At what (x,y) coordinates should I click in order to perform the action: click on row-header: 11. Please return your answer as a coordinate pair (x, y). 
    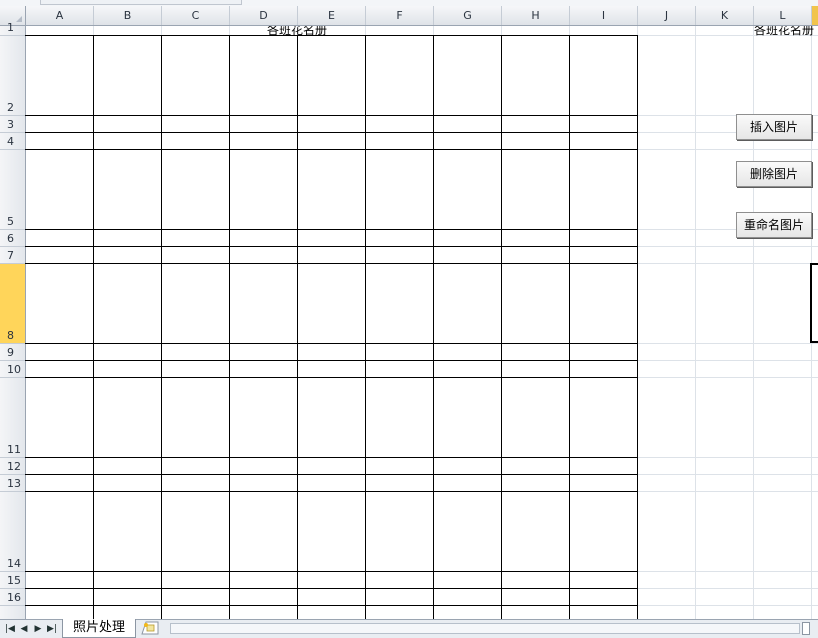
    Looking at the image, I should click on (12, 418).